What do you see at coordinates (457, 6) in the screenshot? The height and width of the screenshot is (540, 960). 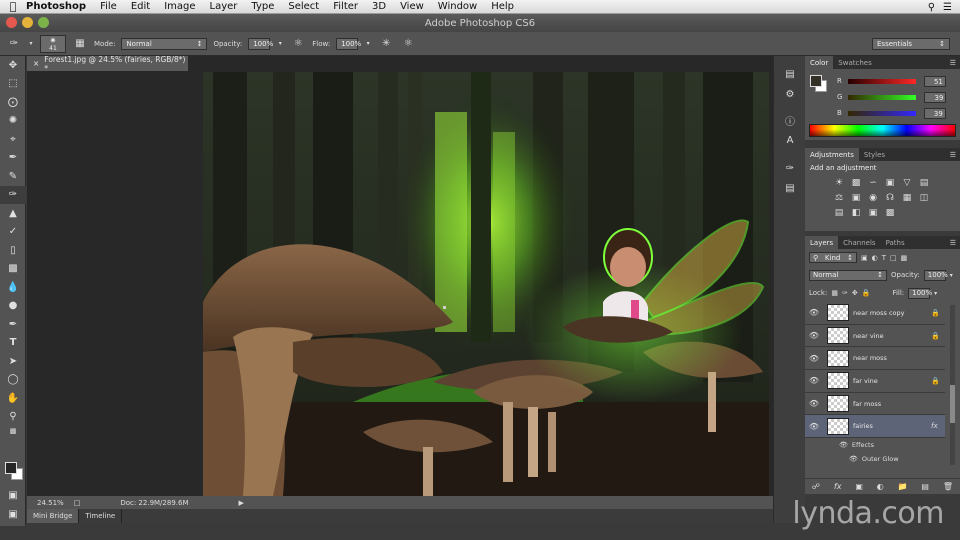 I see `menu-window: Window` at bounding box center [457, 6].